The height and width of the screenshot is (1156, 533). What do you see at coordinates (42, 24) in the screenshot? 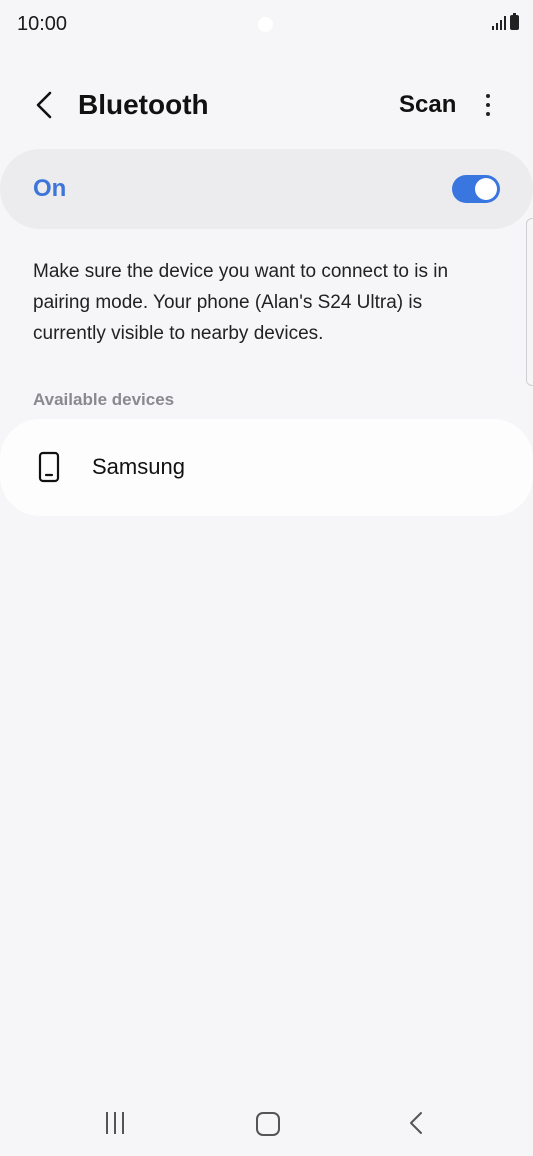
I see `status-time: 10:00` at bounding box center [42, 24].